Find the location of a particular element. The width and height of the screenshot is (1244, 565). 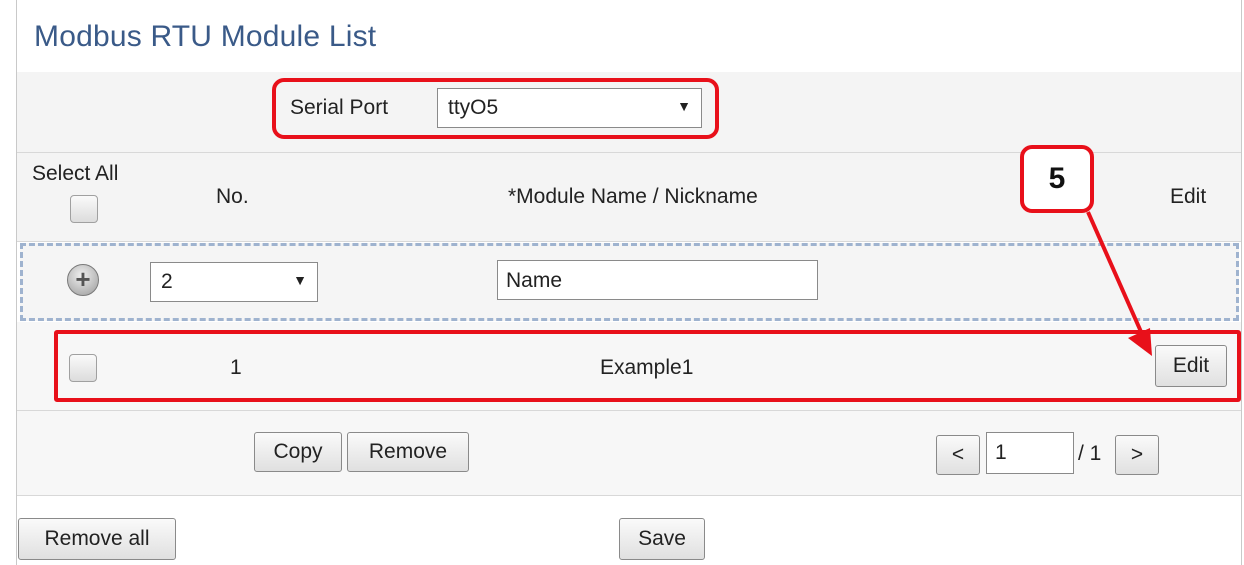

annotation-arrow is located at coordinates (1119, 283).